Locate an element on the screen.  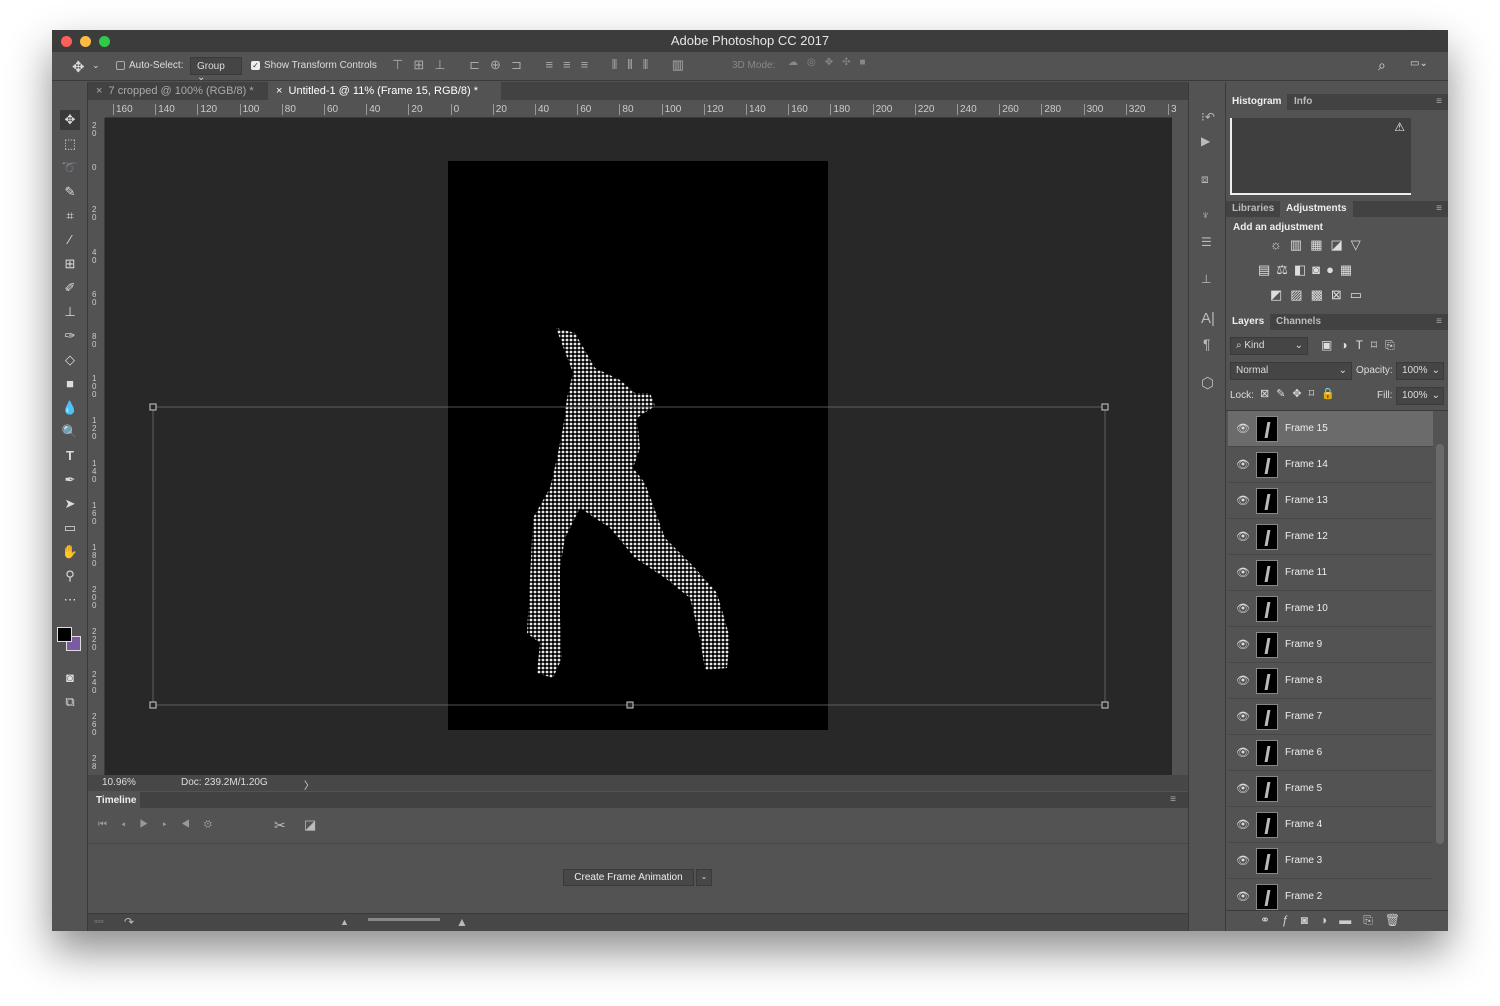
layer-row: 👁 Frame 5 is located at coordinates (1330, 789).